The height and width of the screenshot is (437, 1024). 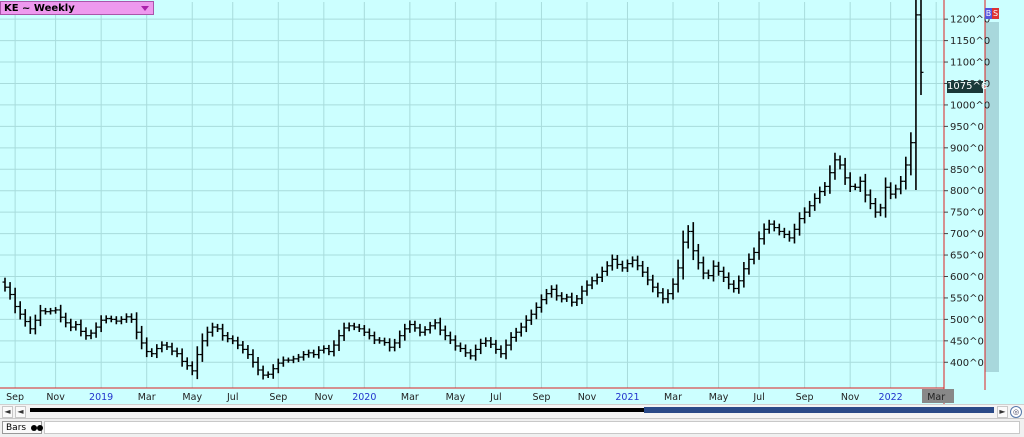 What do you see at coordinates (967, 170) in the screenshot?
I see `y-tick-label: 850^0` at bounding box center [967, 170].